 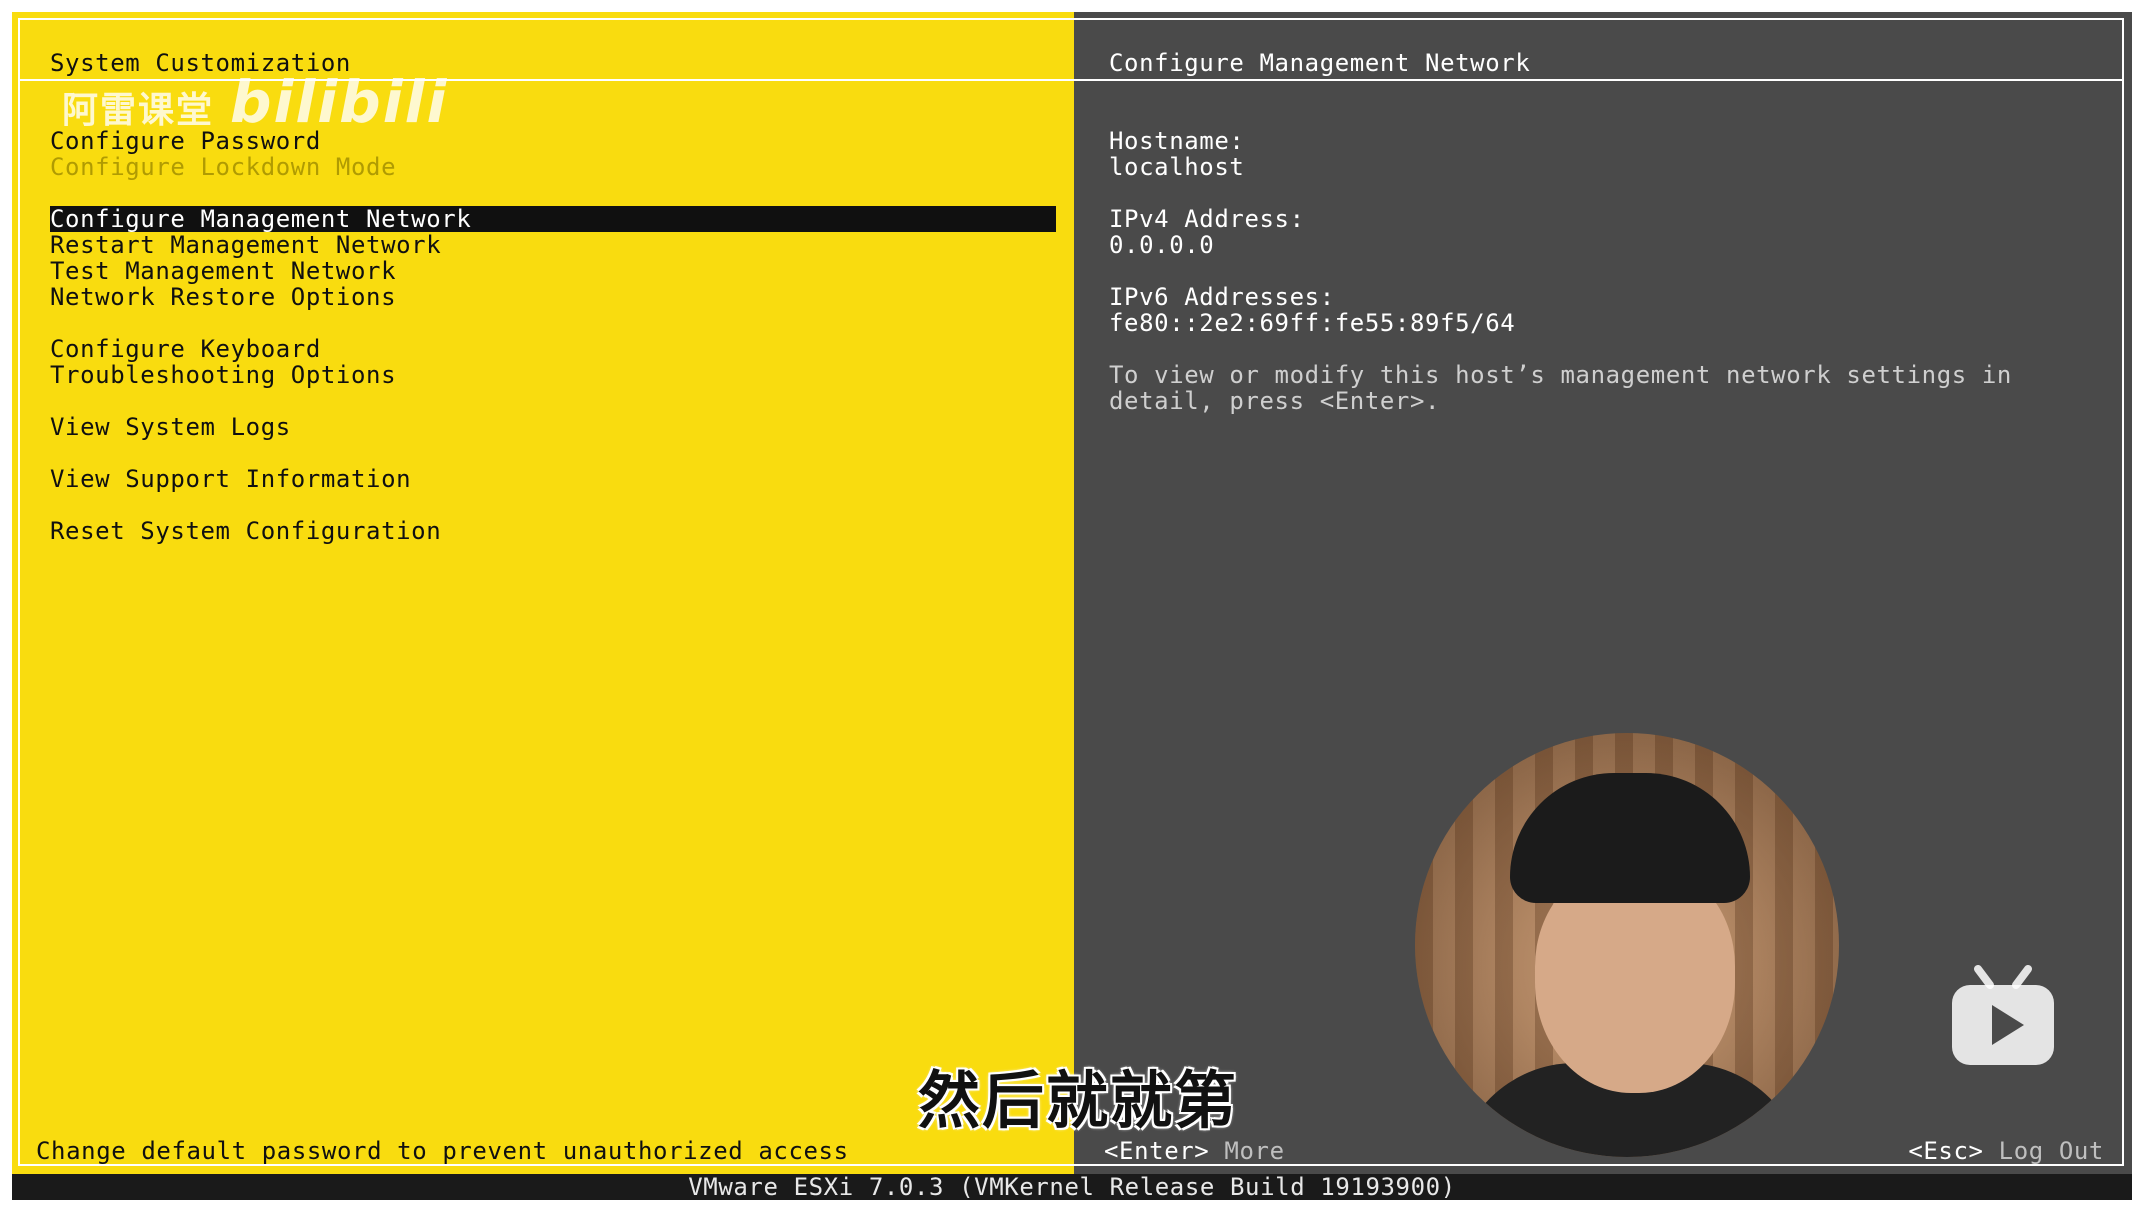 What do you see at coordinates (230, 479) in the screenshot?
I see `menu-item-view-support-information: View Support Information` at bounding box center [230, 479].